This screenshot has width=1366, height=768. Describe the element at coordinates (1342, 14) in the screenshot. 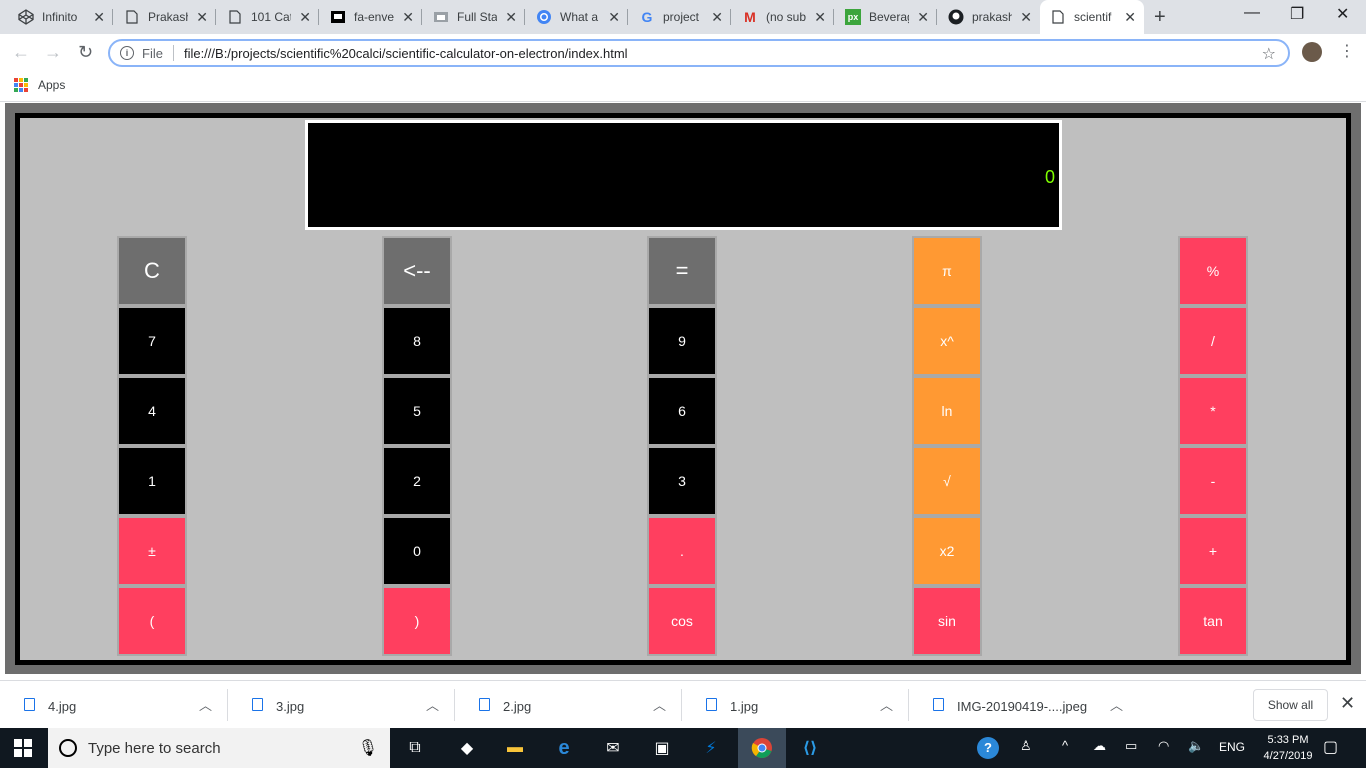

I see `window-close-icon: ✕` at that location.